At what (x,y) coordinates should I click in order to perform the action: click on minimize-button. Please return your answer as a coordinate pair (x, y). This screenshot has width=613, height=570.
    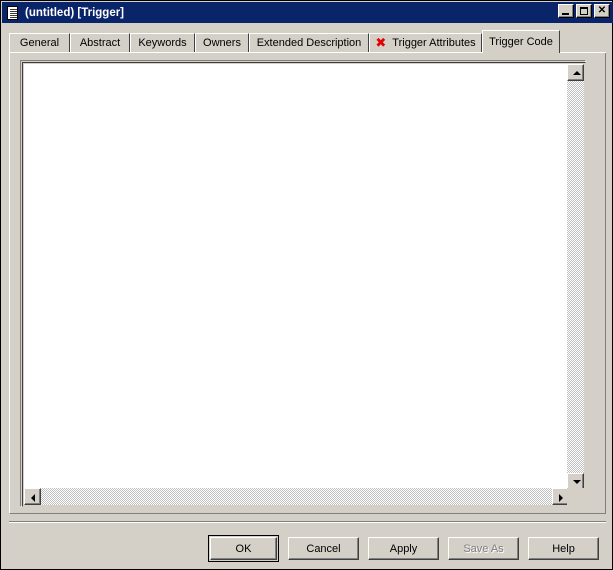
    Looking at the image, I should click on (566, 11).